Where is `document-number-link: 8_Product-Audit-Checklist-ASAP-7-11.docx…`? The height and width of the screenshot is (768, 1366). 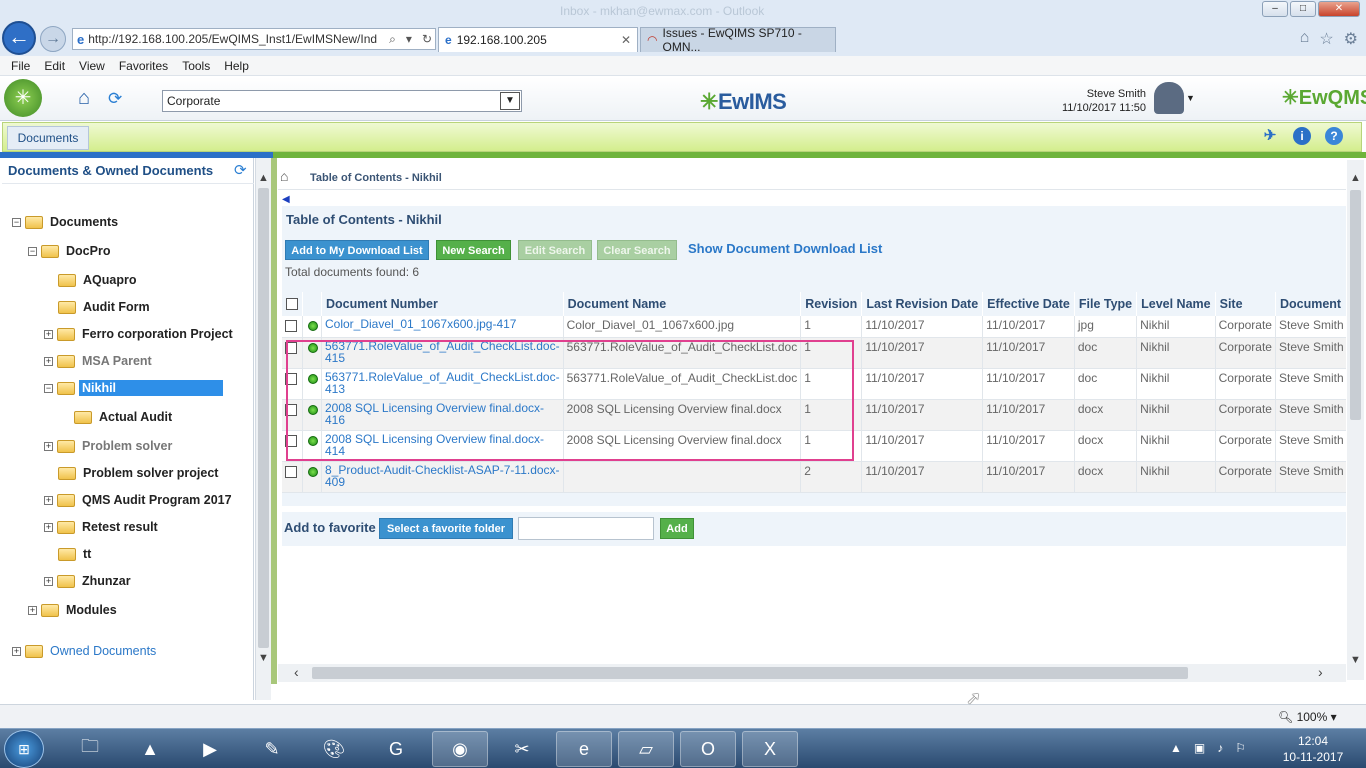 document-number-link: 8_Product-Audit-Checklist-ASAP-7-11.docx… is located at coordinates (442, 477).